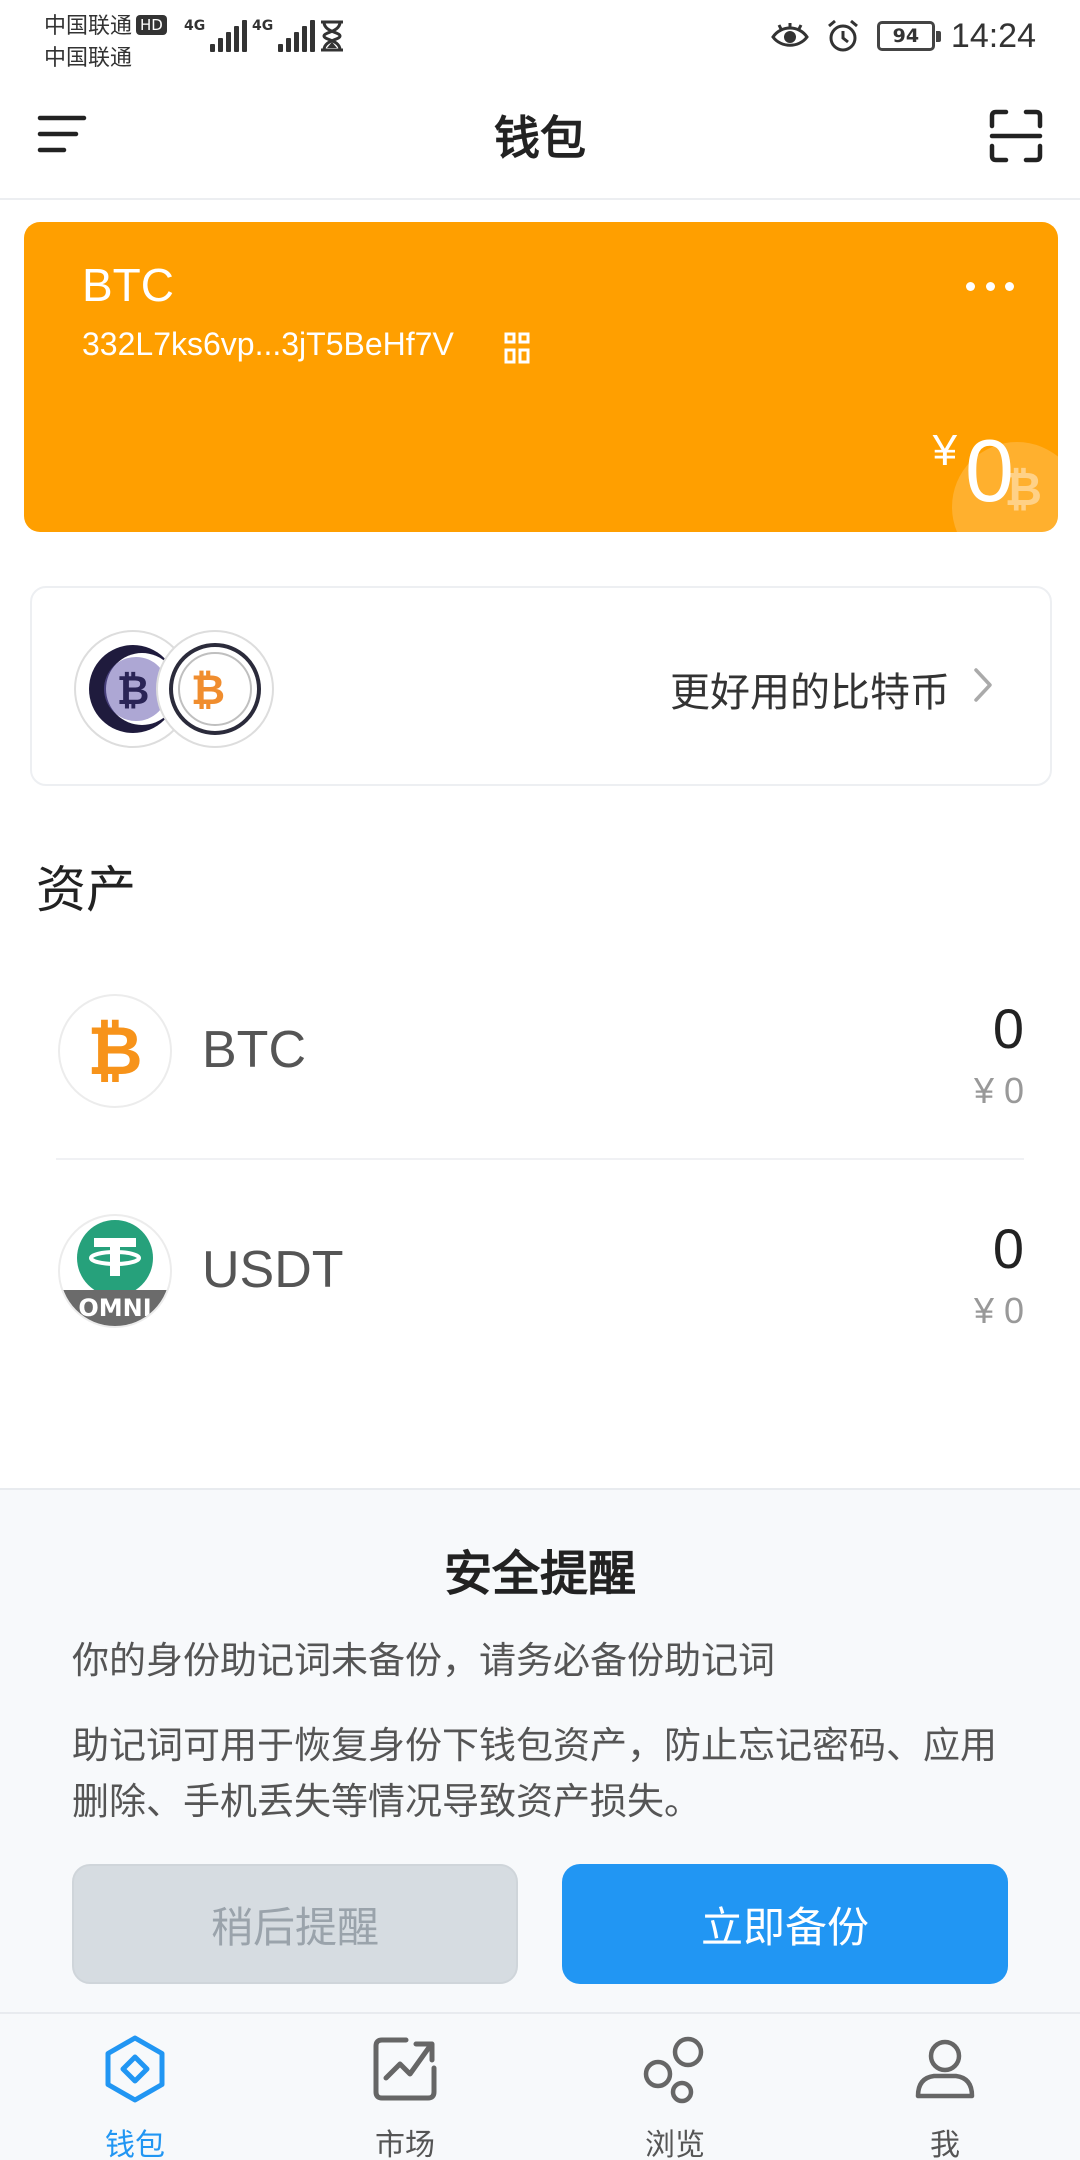 The image size is (1080, 2160). I want to click on nav-label: 浏览, so click(675, 2144).